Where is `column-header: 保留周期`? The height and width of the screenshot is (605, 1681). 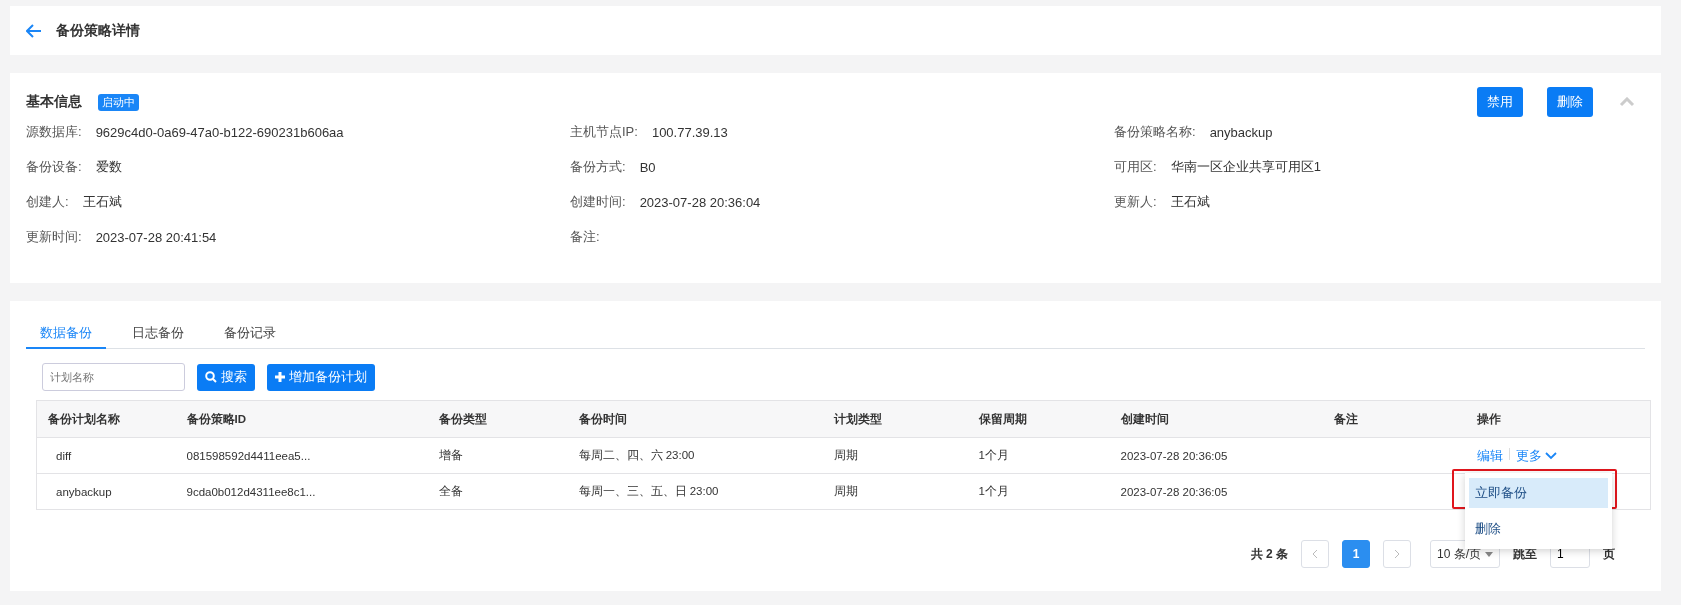
column-header: 保留周期 is located at coordinates (1038, 419).